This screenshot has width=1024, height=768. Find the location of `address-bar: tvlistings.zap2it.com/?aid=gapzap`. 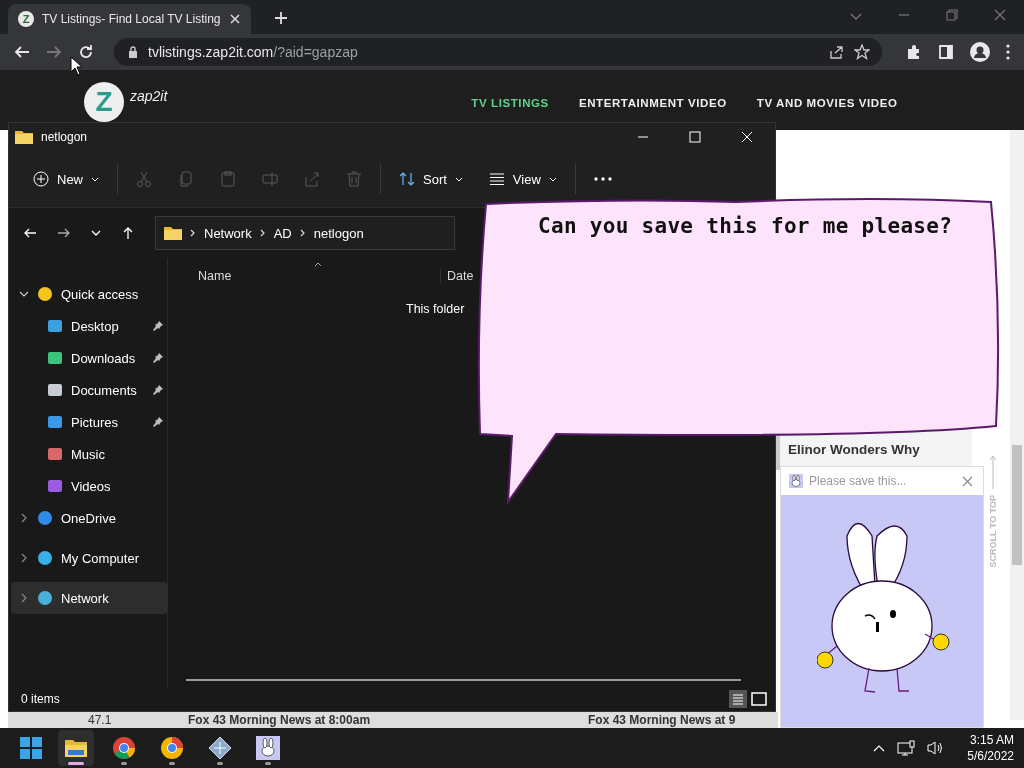

address-bar: tvlistings.zap2it.com/?aid=gapzap is located at coordinates (498, 52).